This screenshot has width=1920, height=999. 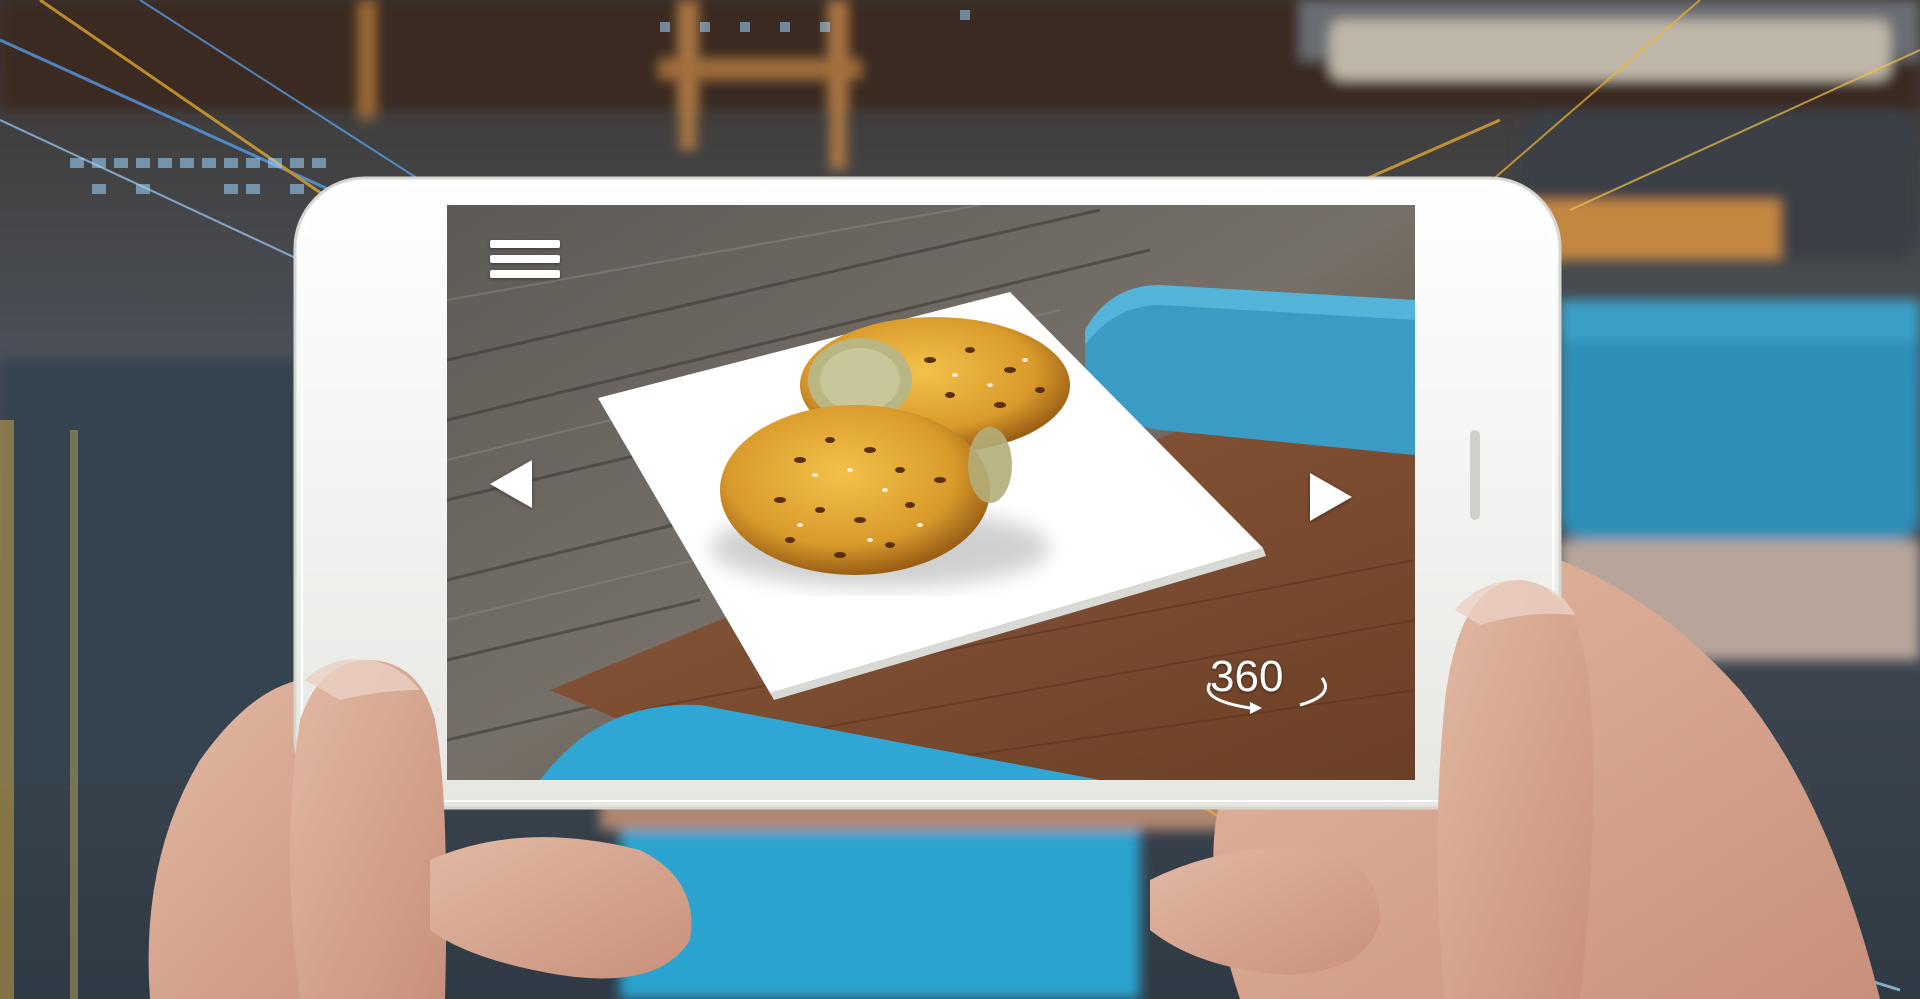 I want to click on menu-bar-middle, so click(x=525, y=259).